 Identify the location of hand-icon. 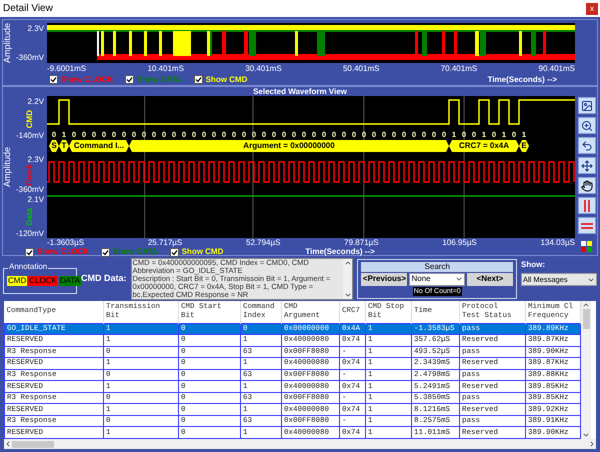
(587, 186).